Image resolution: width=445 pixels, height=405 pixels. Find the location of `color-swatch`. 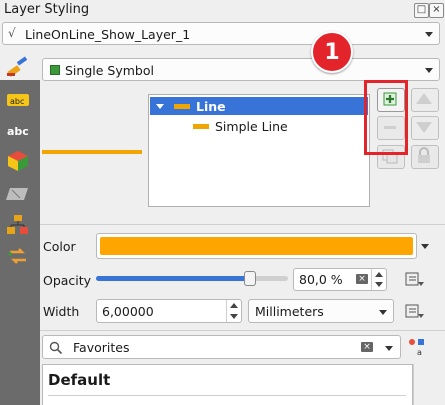

color-swatch is located at coordinates (256, 246).